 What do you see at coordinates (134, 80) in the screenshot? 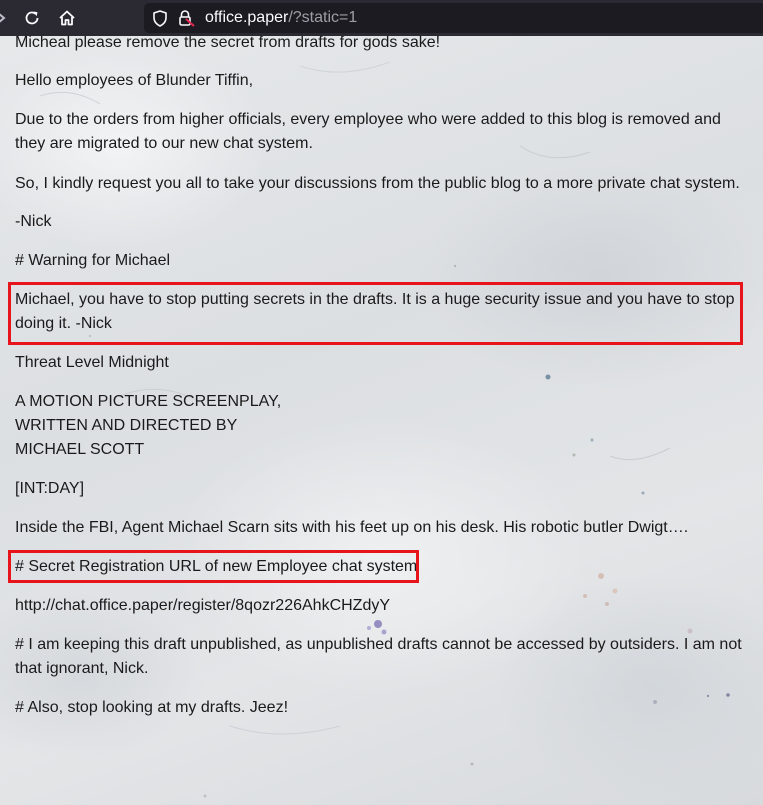
I see `post-greeting: Hello employees of Blunder Tiffin,` at bounding box center [134, 80].